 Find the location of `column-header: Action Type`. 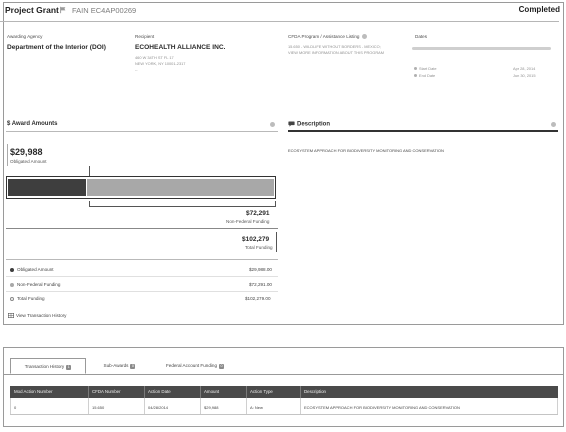

column-header: Action Type is located at coordinates (261, 391).